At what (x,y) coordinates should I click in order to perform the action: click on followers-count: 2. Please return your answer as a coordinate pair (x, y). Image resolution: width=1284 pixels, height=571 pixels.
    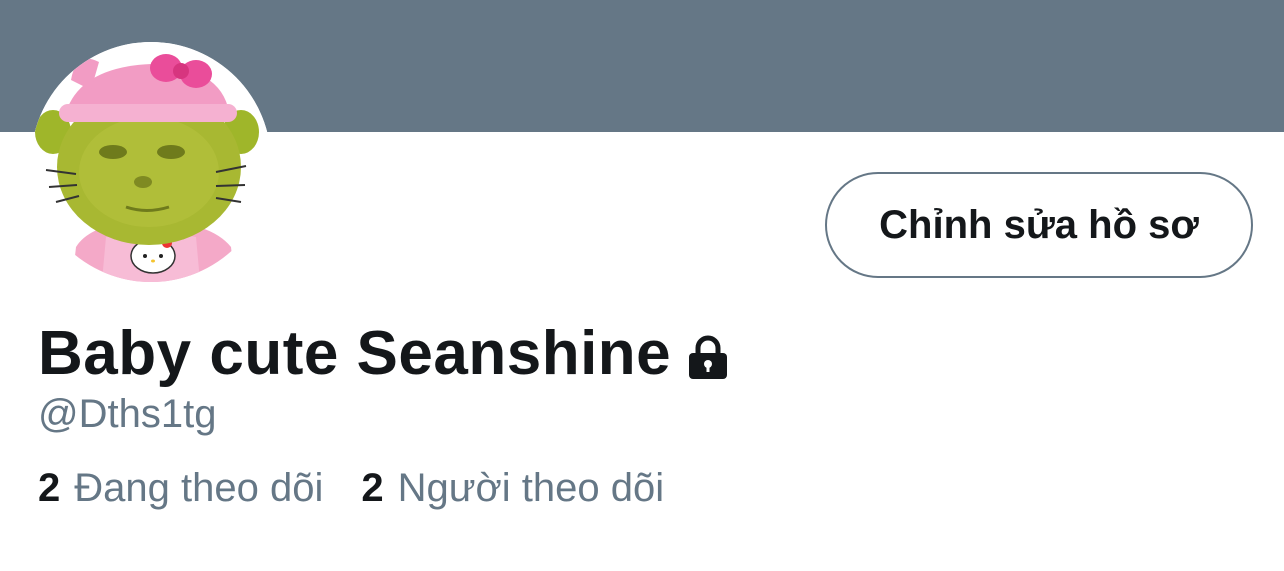
    Looking at the image, I should click on (372, 488).